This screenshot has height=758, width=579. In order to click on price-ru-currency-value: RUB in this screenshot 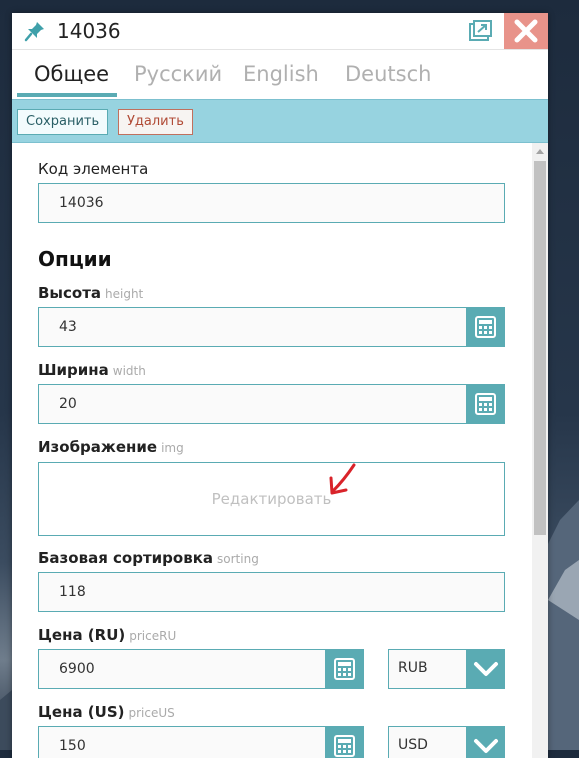, I will do `click(413, 668)`.